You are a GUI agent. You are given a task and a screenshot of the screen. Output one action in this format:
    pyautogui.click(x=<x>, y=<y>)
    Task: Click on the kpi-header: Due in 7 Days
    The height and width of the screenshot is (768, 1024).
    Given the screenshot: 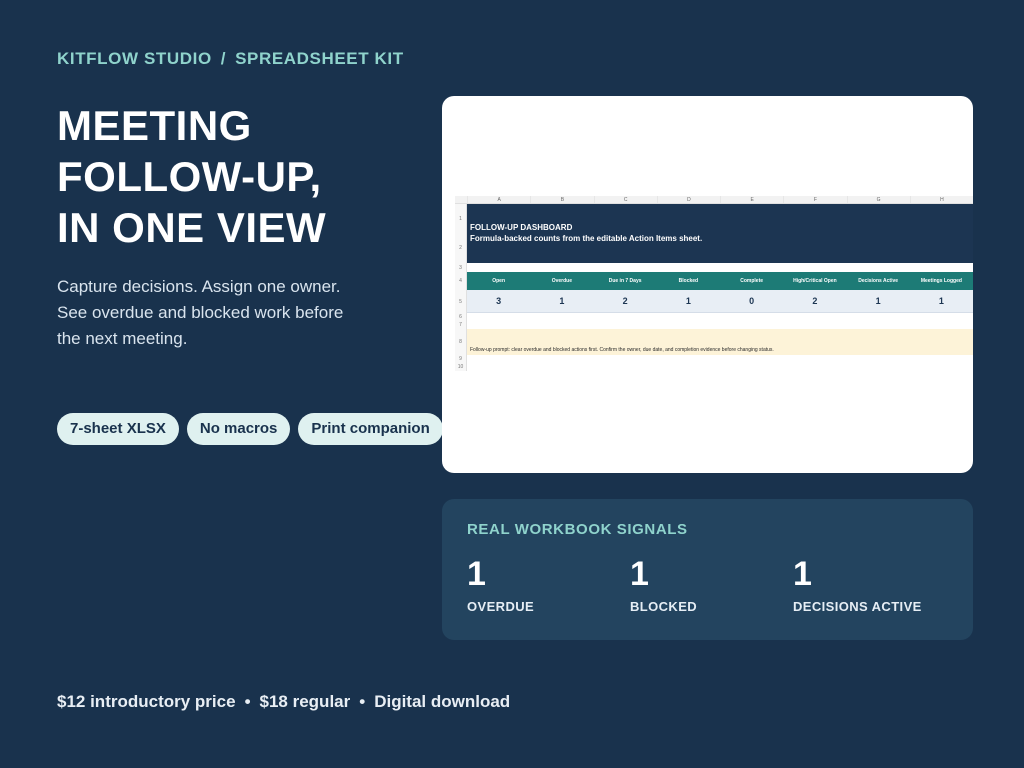 What is the action you would take?
    pyautogui.click(x=625, y=281)
    